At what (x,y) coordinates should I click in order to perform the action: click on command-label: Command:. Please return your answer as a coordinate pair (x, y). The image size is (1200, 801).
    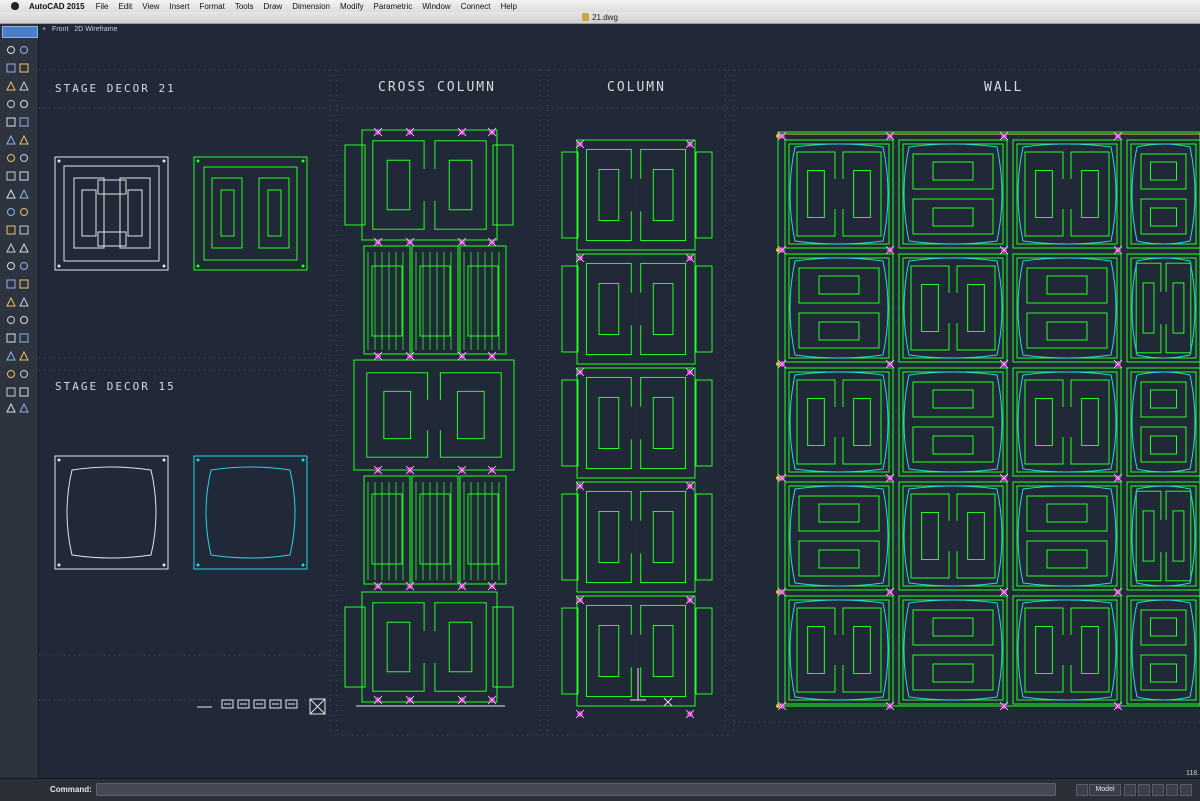
    Looking at the image, I should click on (71, 789).